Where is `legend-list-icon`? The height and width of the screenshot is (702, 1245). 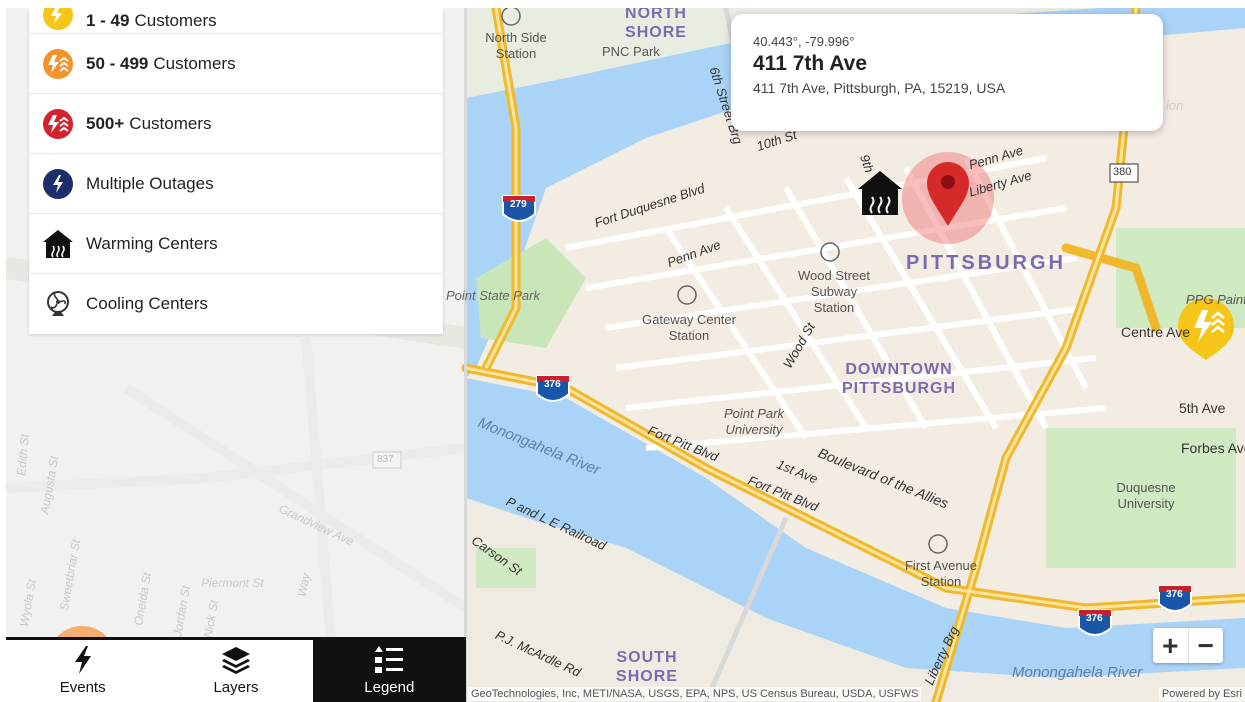
legend-list-icon is located at coordinates (389, 660).